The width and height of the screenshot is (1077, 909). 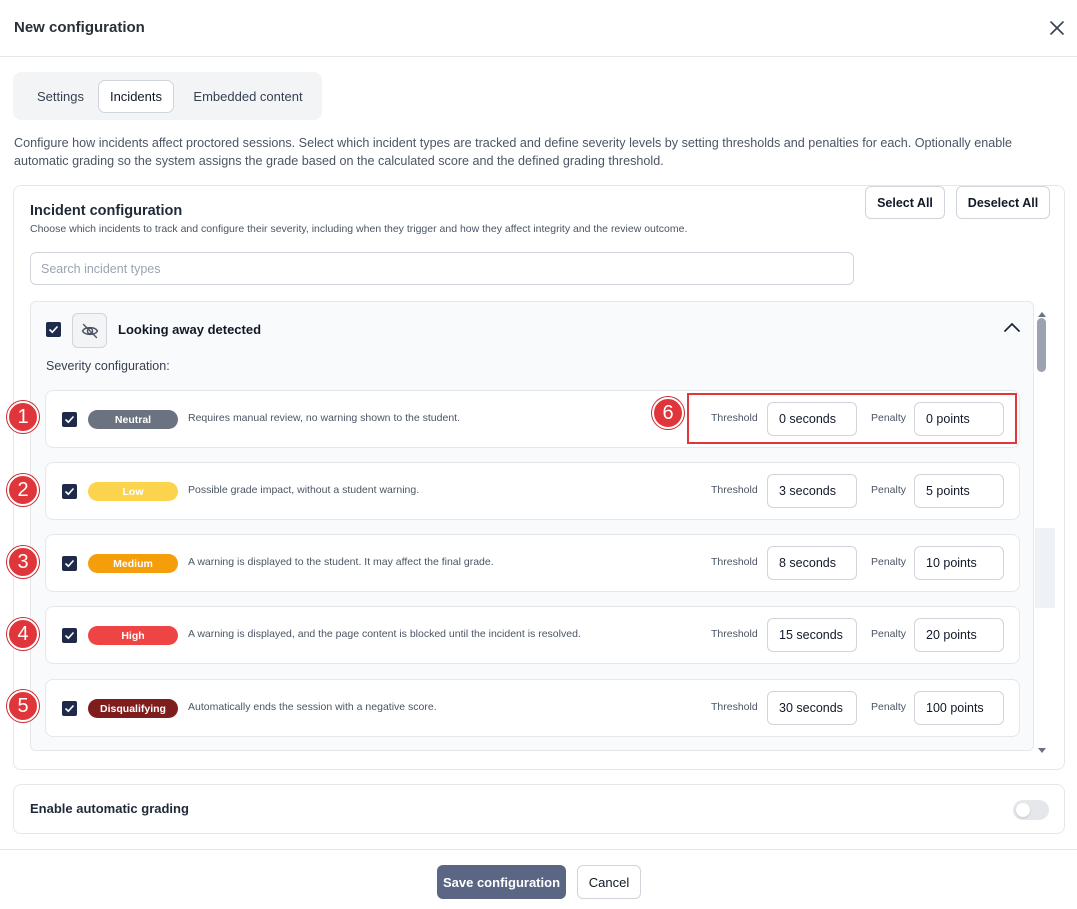 I want to click on tab-incidents: Incidents, so click(x=136, y=96).